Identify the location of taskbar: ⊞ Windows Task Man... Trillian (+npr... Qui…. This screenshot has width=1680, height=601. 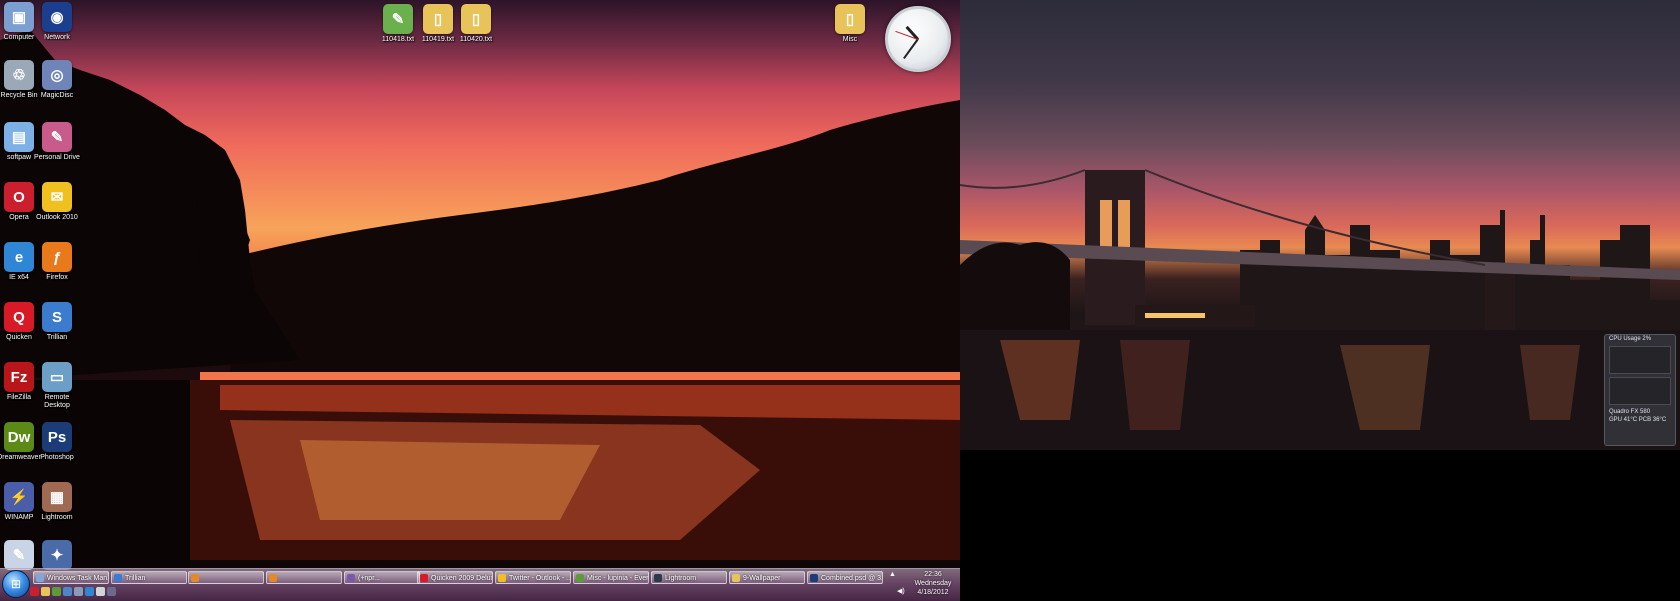
(480, 584).